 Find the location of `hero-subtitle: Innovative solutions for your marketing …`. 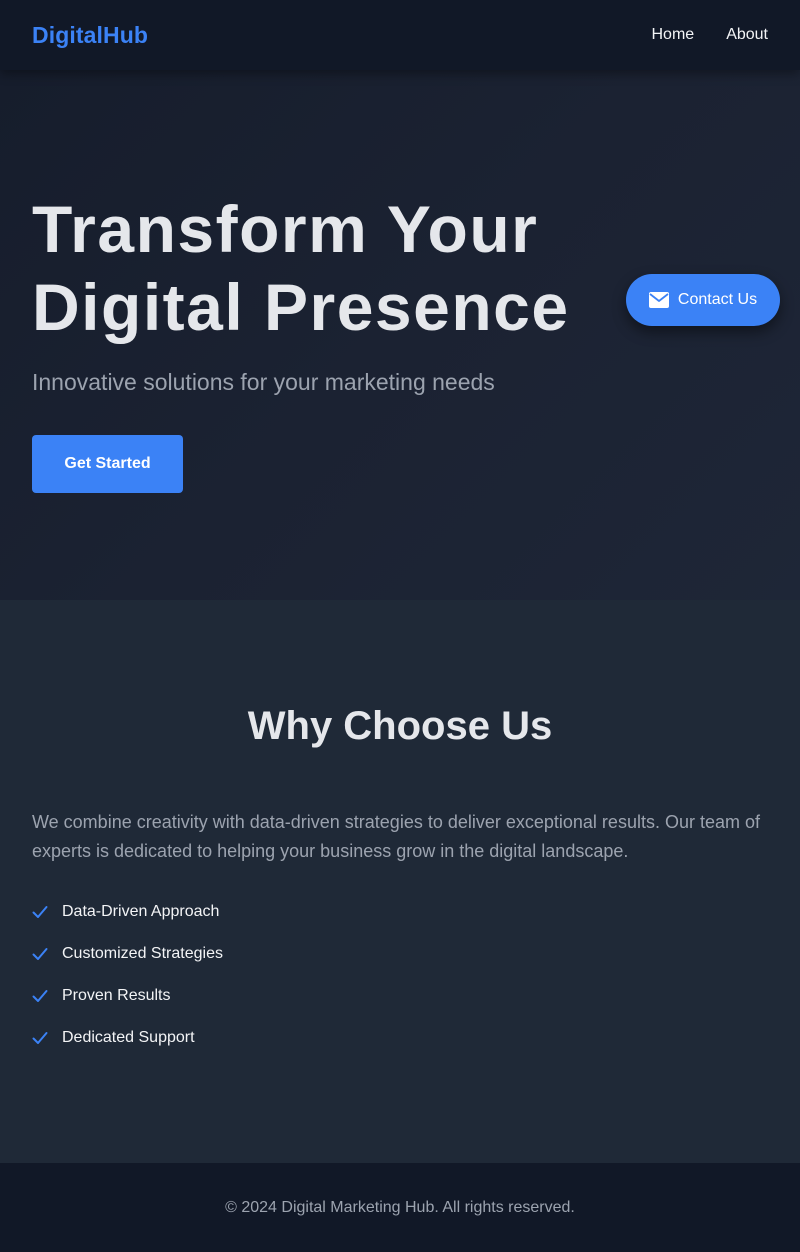

hero-subtitle: Innovative solutions for your marketing … is located at coordinates (263, 382).